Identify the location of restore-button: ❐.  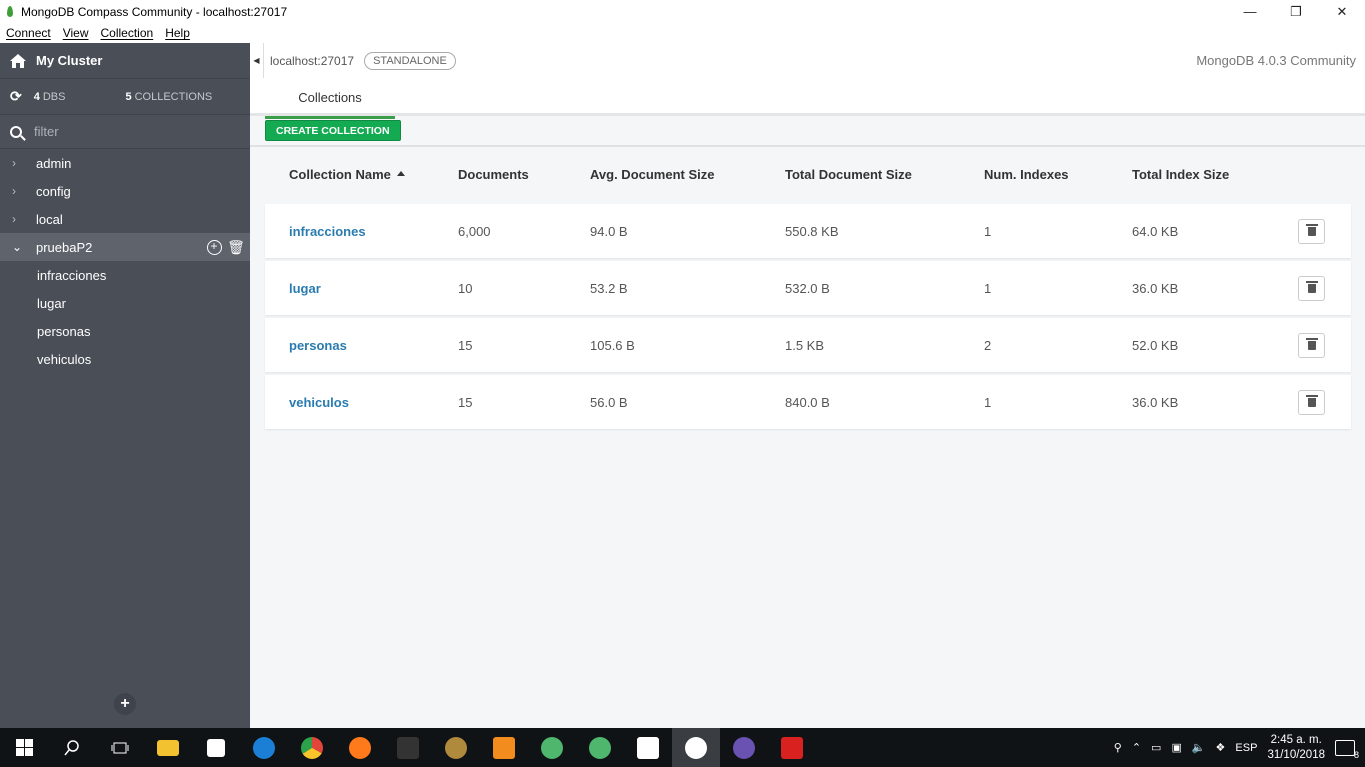
(1296, 11).